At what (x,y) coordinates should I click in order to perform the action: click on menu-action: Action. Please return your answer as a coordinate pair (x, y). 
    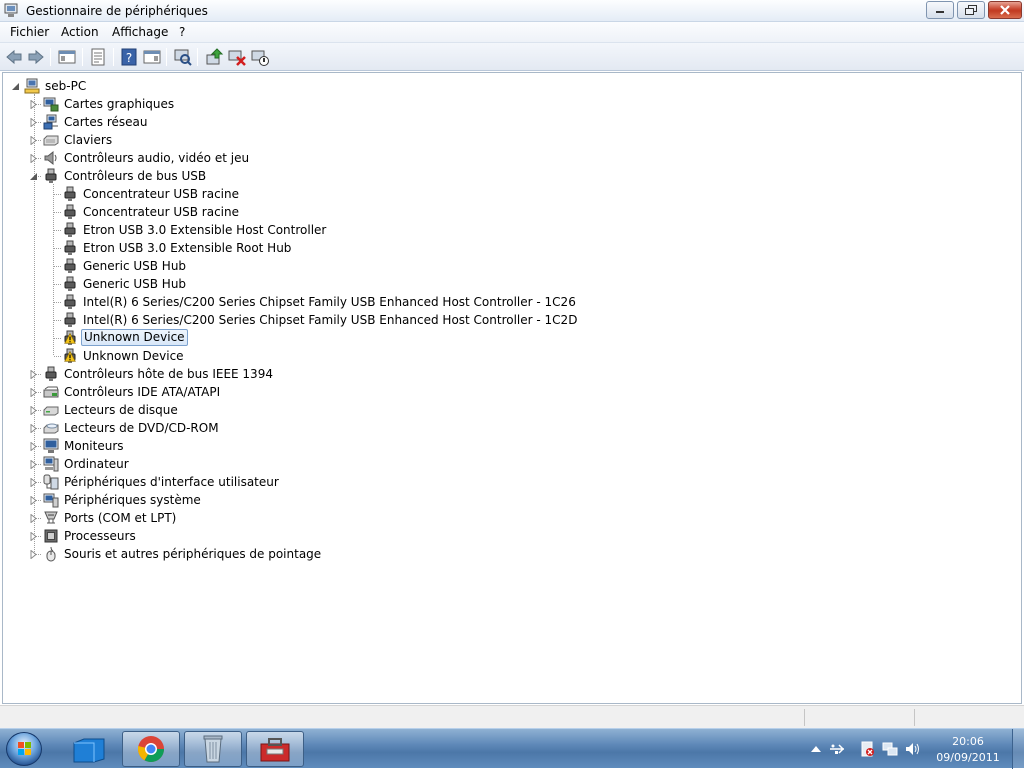
    Looking at the image, I should click on (80, 32).